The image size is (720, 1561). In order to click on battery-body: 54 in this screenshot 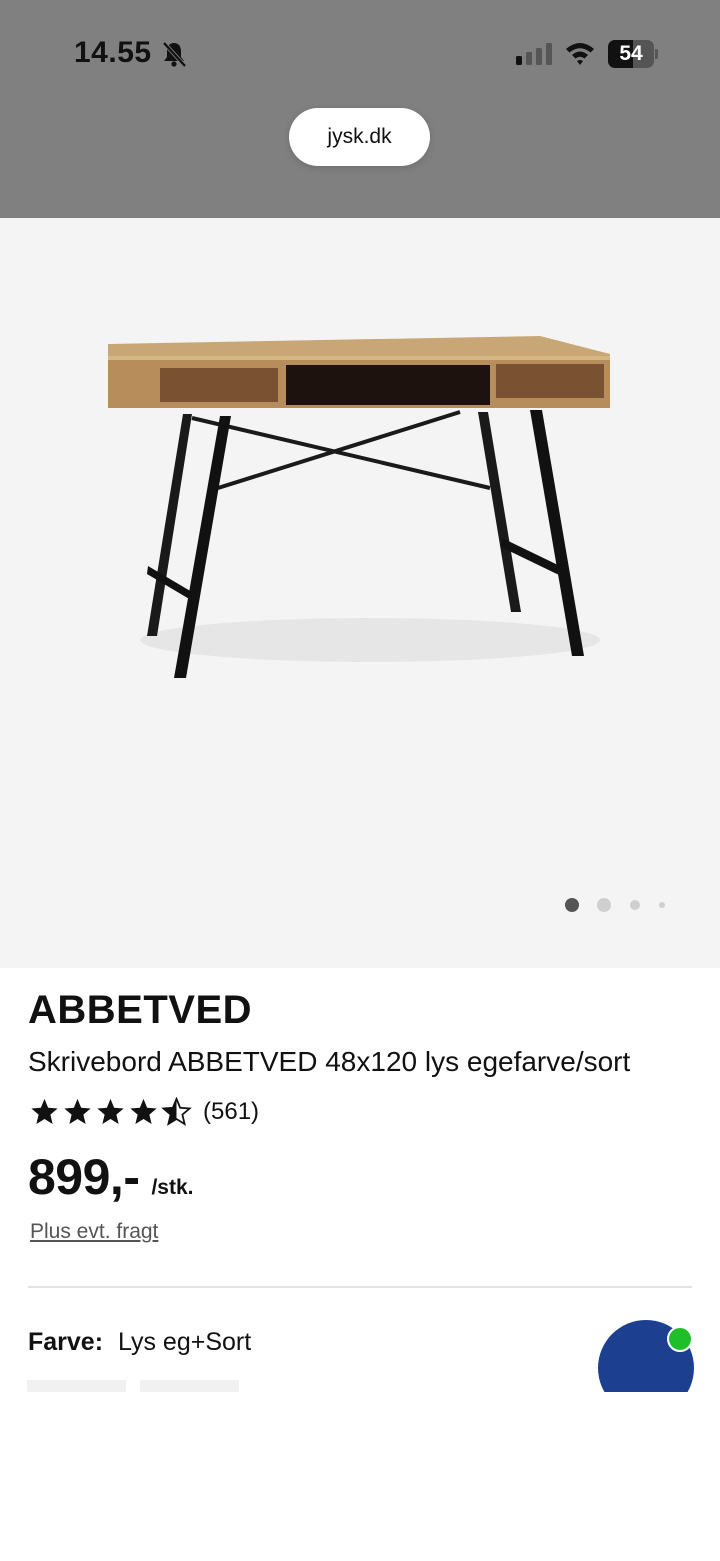, I will do `click(631, 54)`.